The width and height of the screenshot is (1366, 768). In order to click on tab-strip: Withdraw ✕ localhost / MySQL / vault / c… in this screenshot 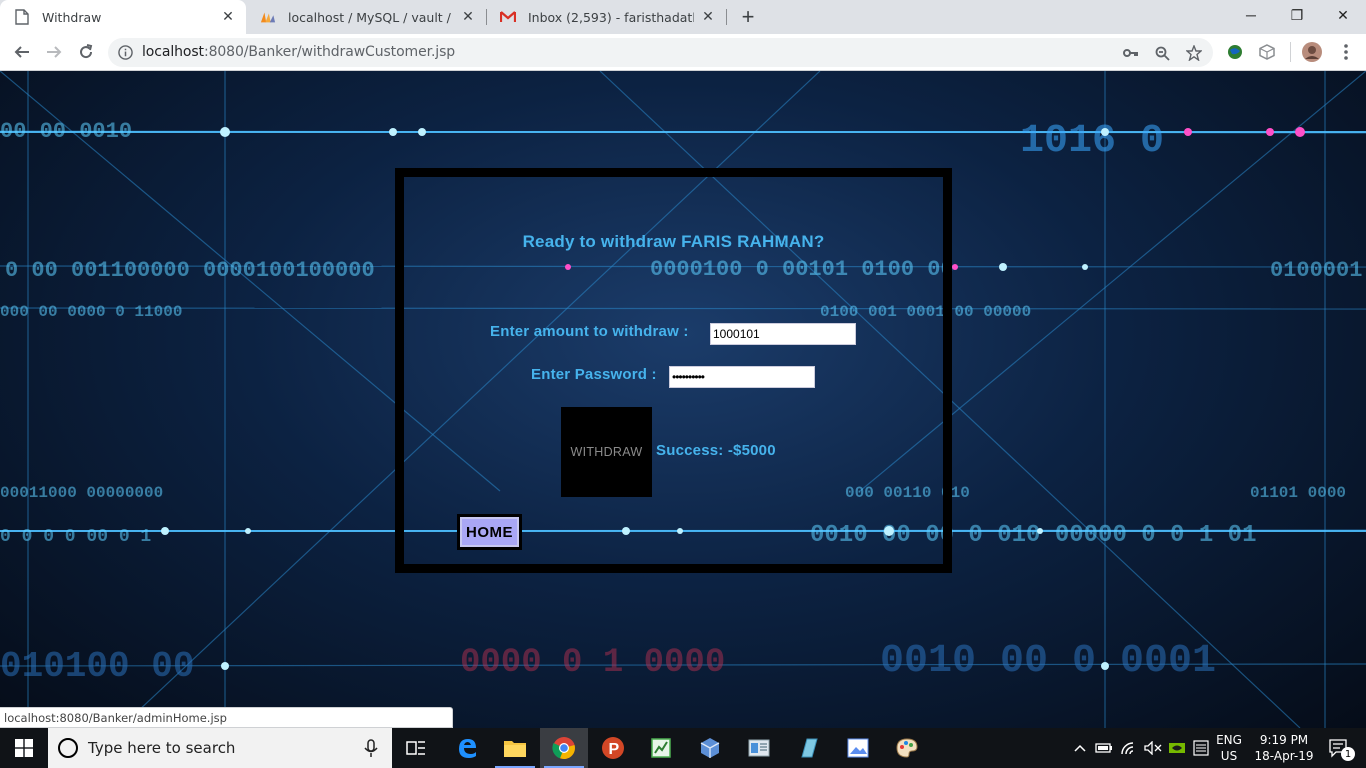, I will do `click(683, 17)`.